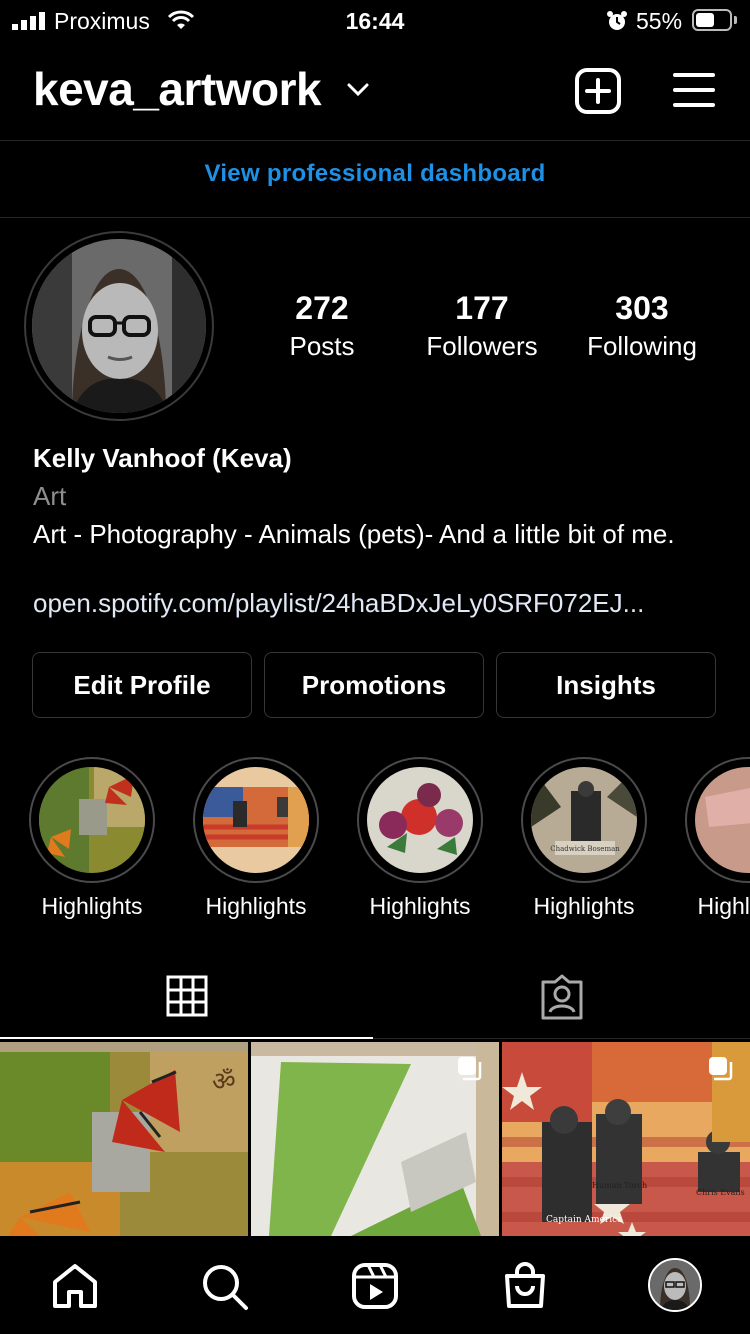 The height and width of the screenshot is (1334, 750). Describe the element at coordinates (187, 996) in the screenshot. I see `grid-icon` at that location.